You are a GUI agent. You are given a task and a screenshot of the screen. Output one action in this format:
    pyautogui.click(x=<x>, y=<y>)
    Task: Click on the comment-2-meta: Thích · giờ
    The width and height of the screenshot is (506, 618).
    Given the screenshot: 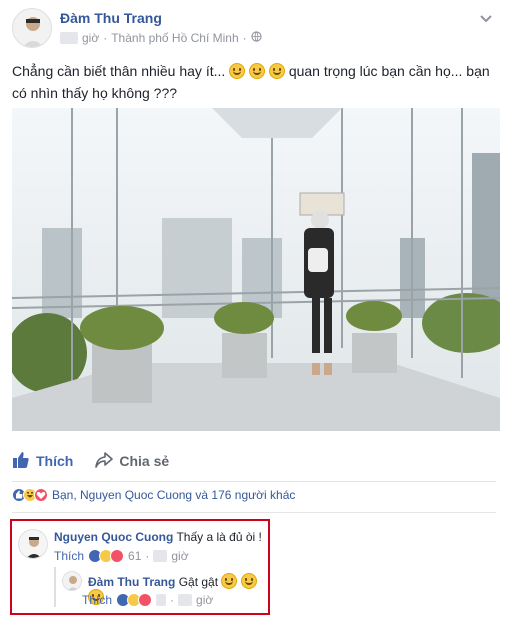 What is the action you would take?
    pyautogui.click(x=147, y=600)
    